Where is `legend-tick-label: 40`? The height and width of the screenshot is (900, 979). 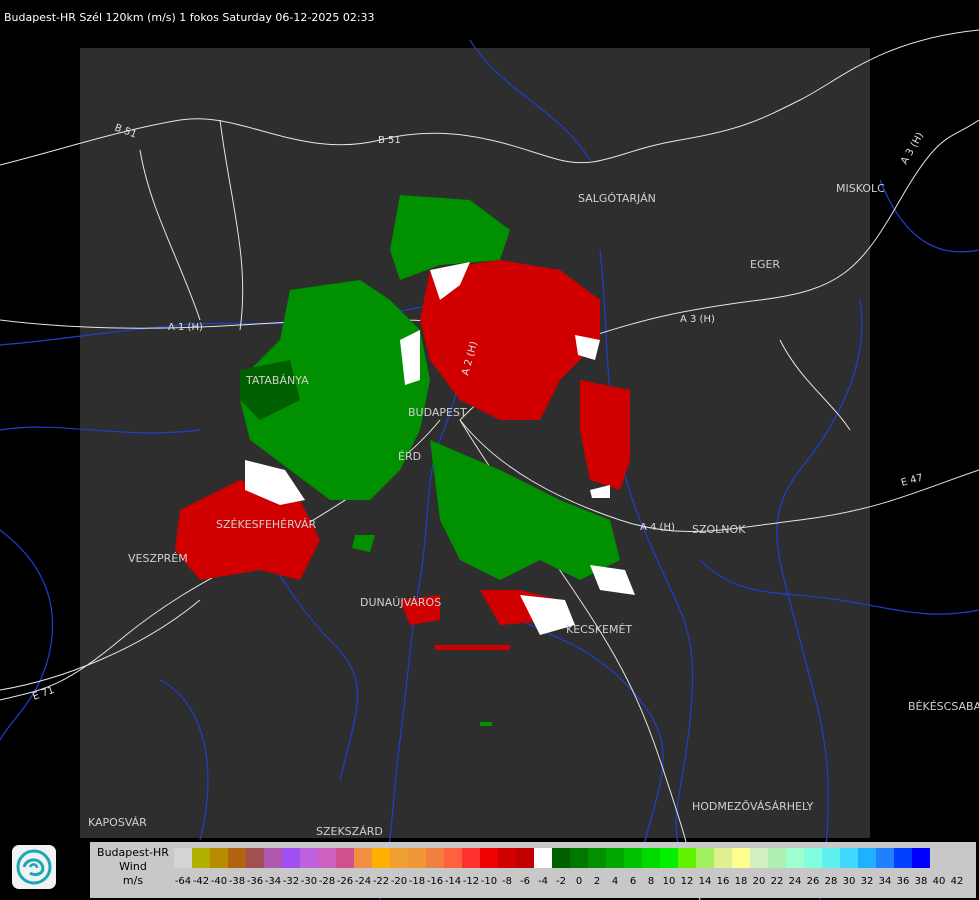
legend-tick-label: 40 is located at coordinates (939, 881).